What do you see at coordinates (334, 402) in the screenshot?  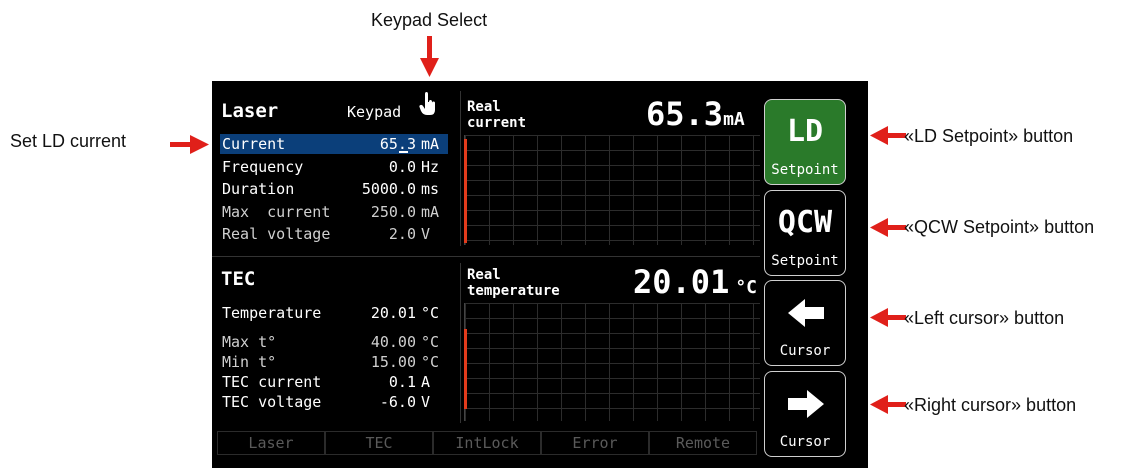 I see `tec-row-voltage: TEC voltage -6.0 V` at bounding box center [334, 402].